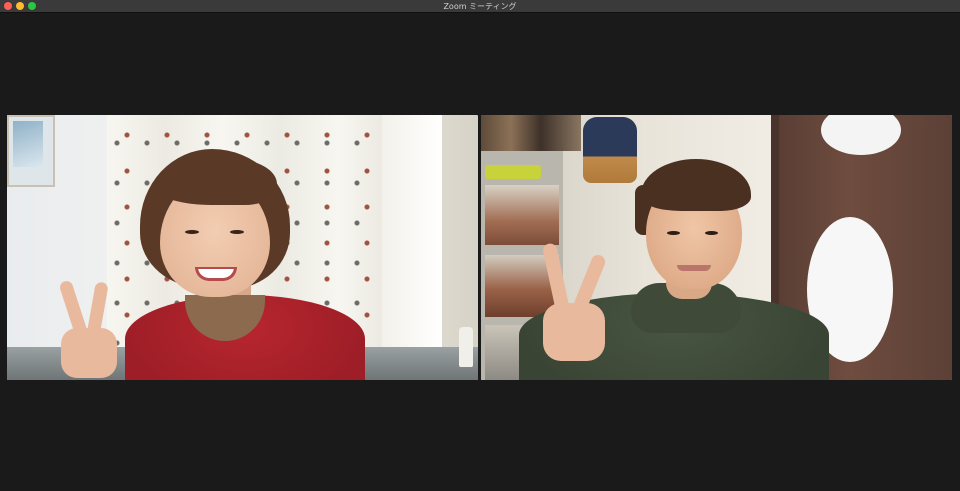  What do you see at coordinates (531, 133) in the screenshot?
I see `shelf-books` at bounding box center [531, 133].